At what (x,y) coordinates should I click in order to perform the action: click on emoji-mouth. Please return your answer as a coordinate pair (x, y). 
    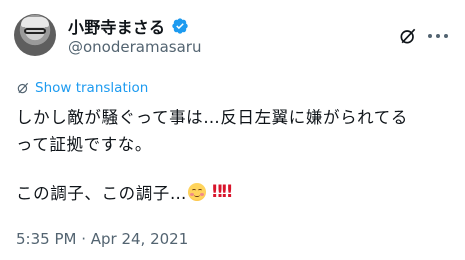
    Looking at the image, I should click on (197, 195).